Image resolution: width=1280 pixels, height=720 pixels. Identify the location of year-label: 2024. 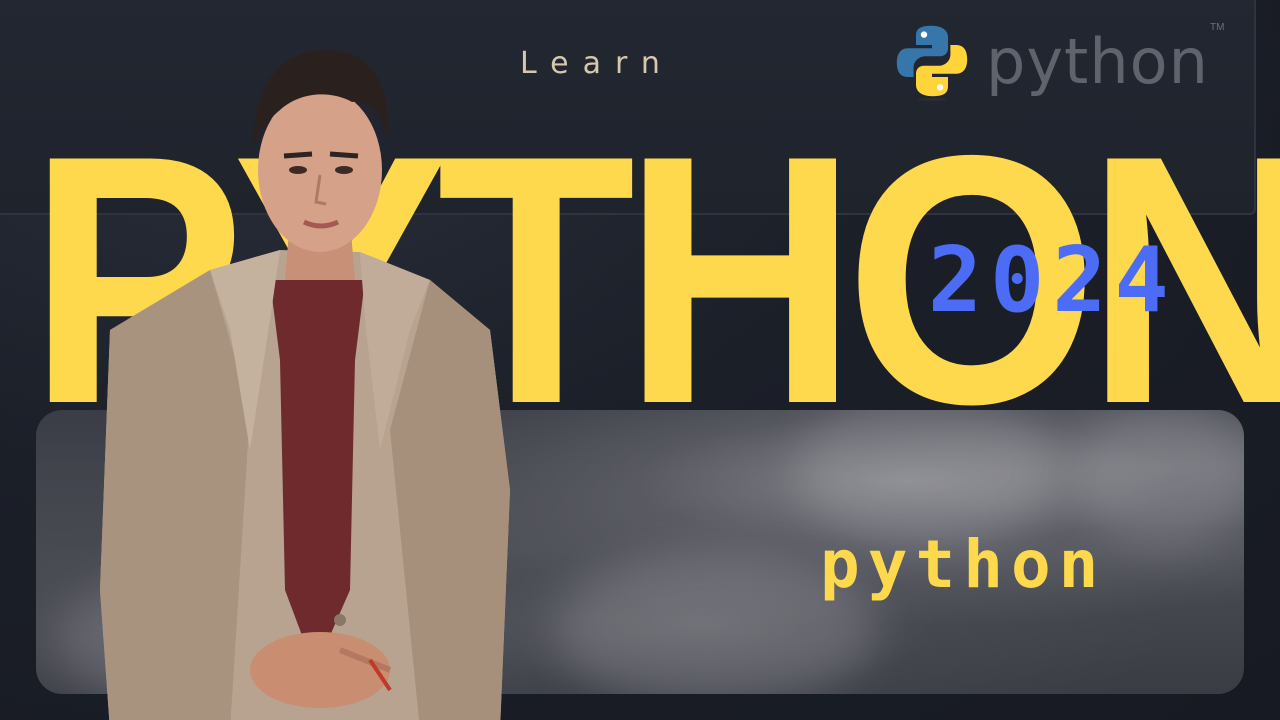
(1052, 280).